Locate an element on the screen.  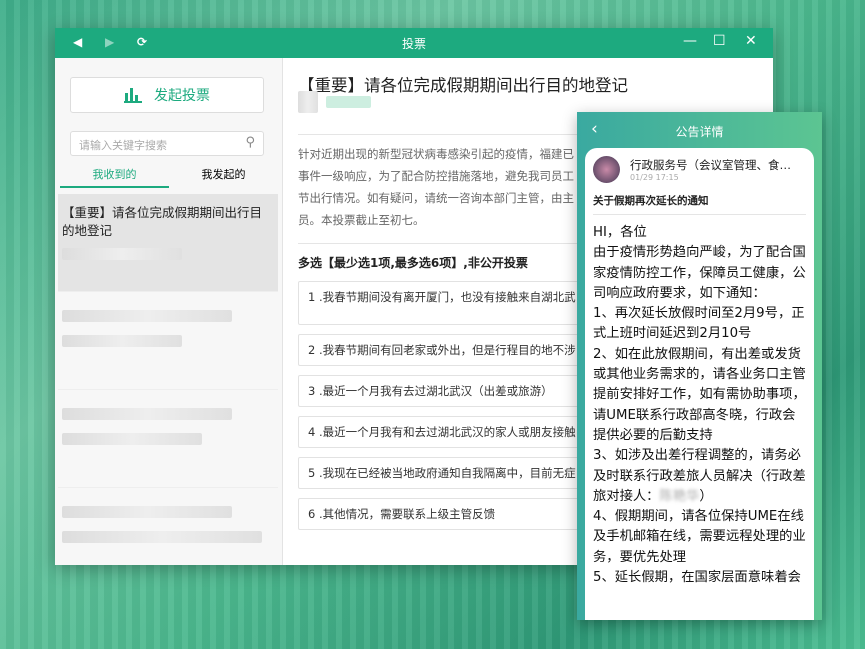
window-title: 投票 is located at coordinates (413, 44).